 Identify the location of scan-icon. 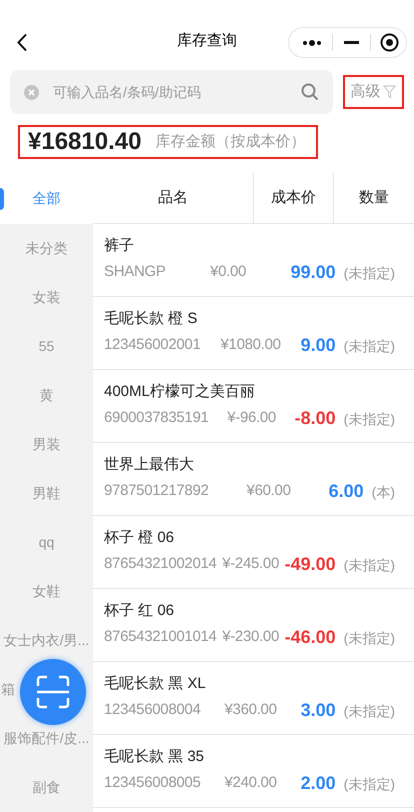
(53, 692).